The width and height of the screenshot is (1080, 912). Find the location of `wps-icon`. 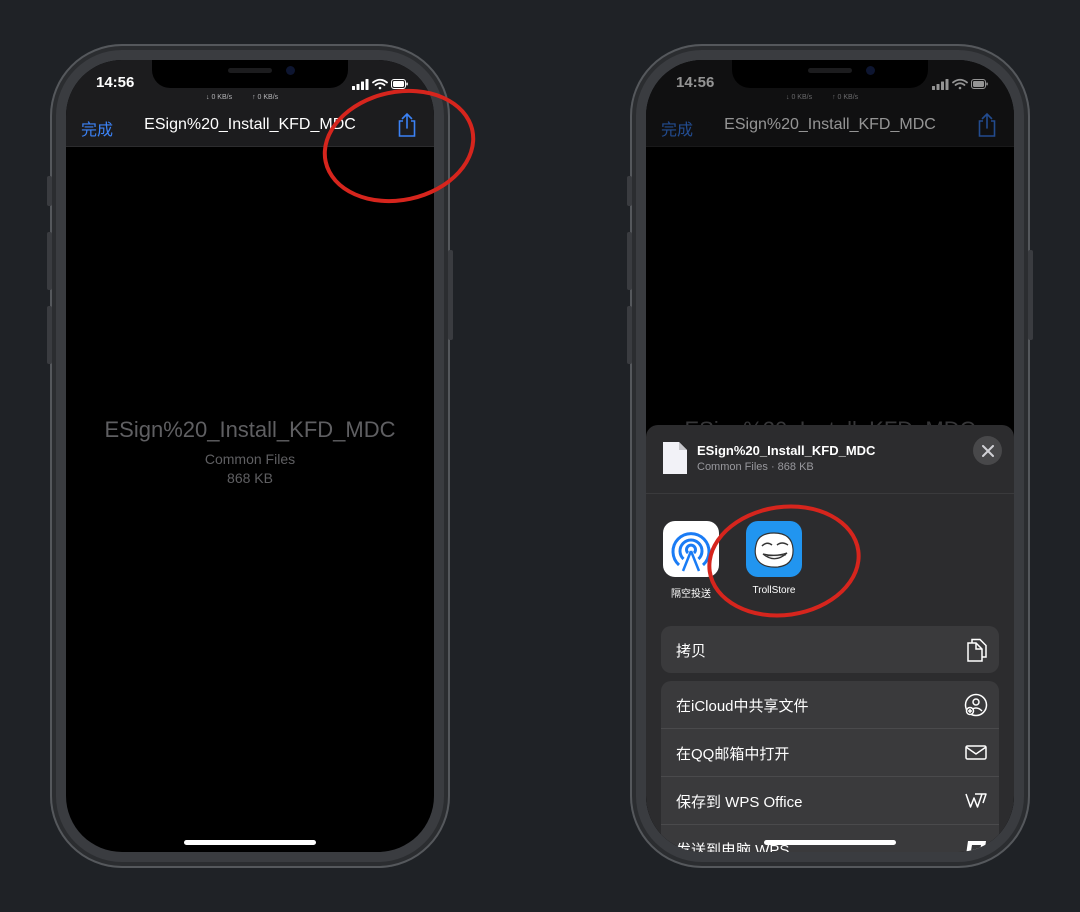

wps-icon is located at coordinates (976, 800).